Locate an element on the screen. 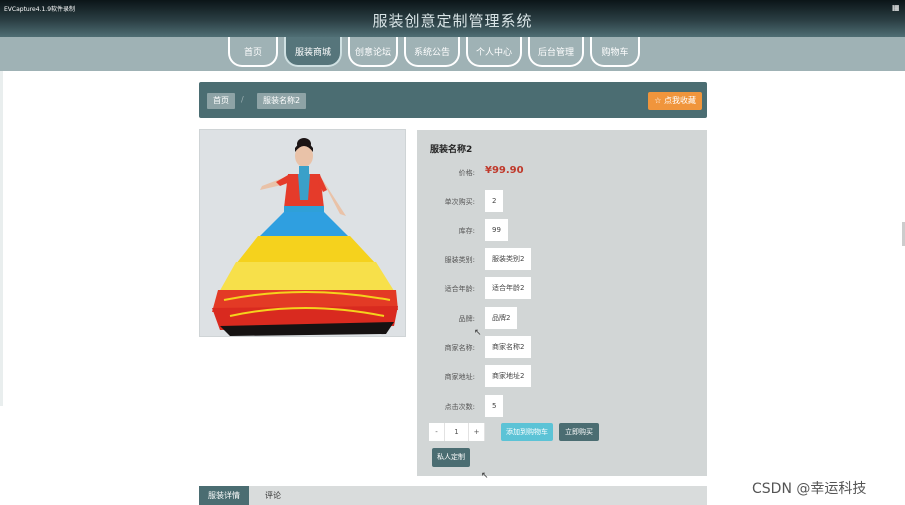  breadcrumb-current: 服装名称2 is located at coordinates (282, 101).